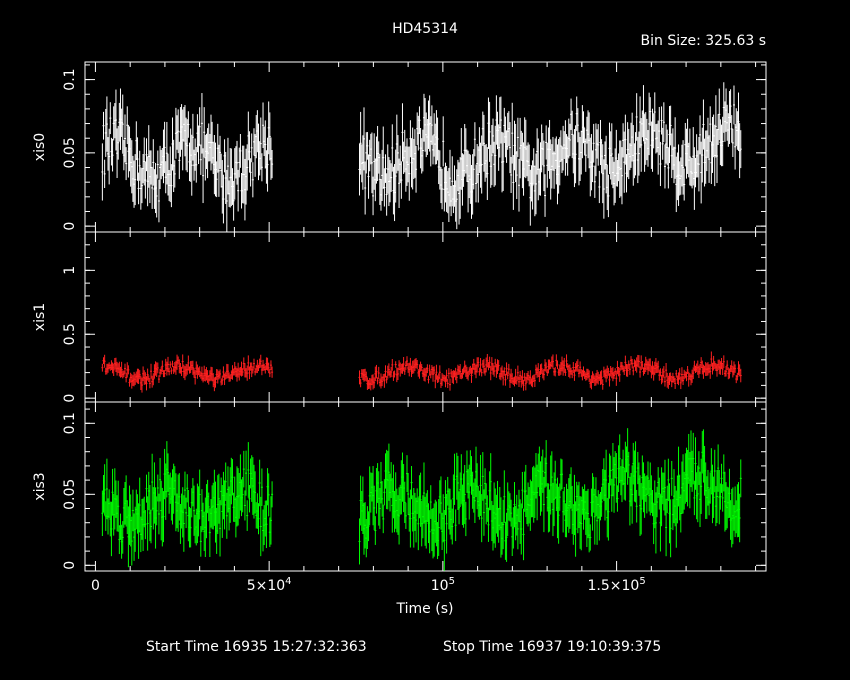  What do you see at coordinates (703, 41) in the screenshot?
I see `bin-size-label: Bin Size: 325.63 s` at bounding box center [703, 41].